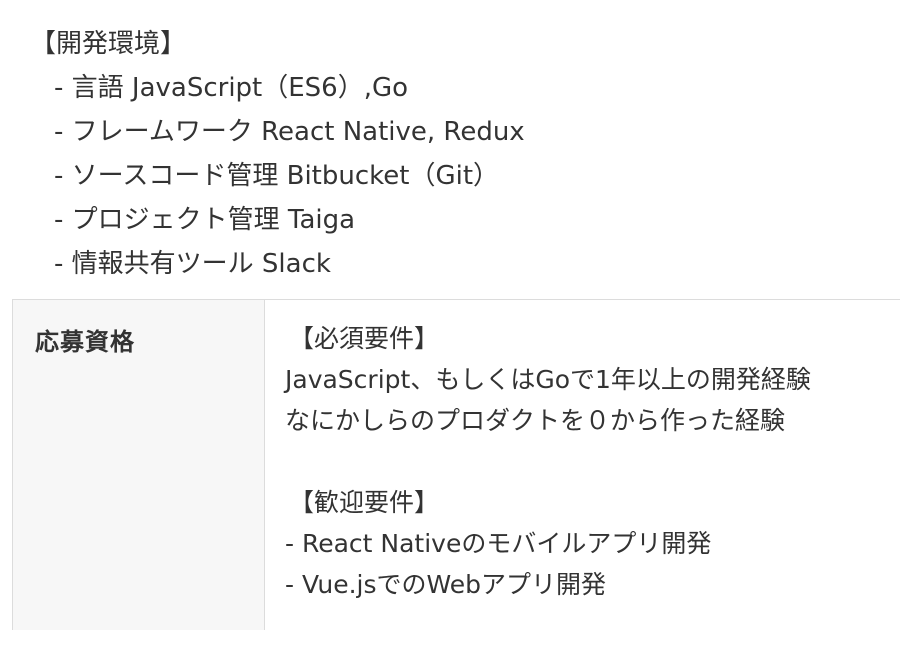 Image resolution: width=900 pixels, height=650 pixels. I want to click on list-item-source-control: - ソースコード管理 Bitbucket（Git）, so click(277, 176).